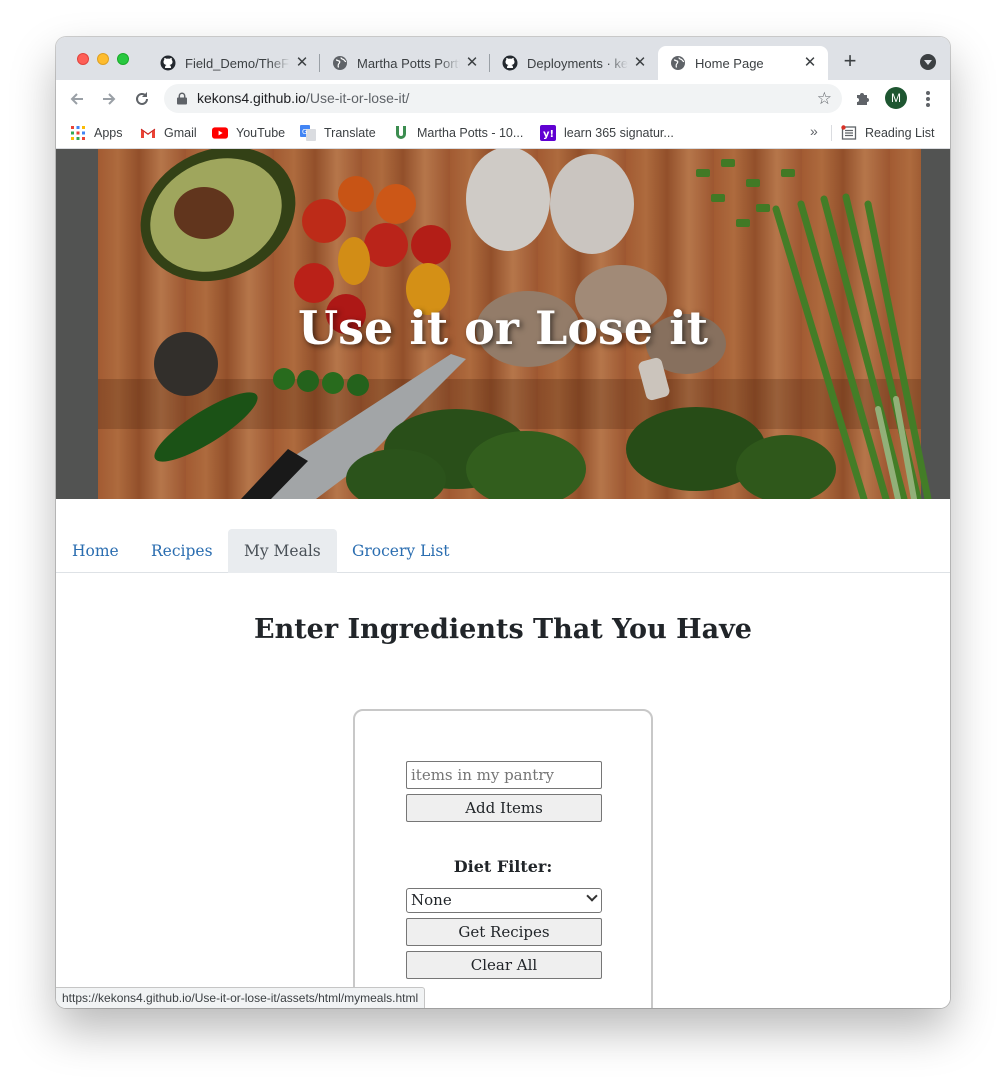 The image size is (1006, 1082). Describe the element at coordinates (103, 59) in the screenshot. I see `minimize-window-button` at that location.